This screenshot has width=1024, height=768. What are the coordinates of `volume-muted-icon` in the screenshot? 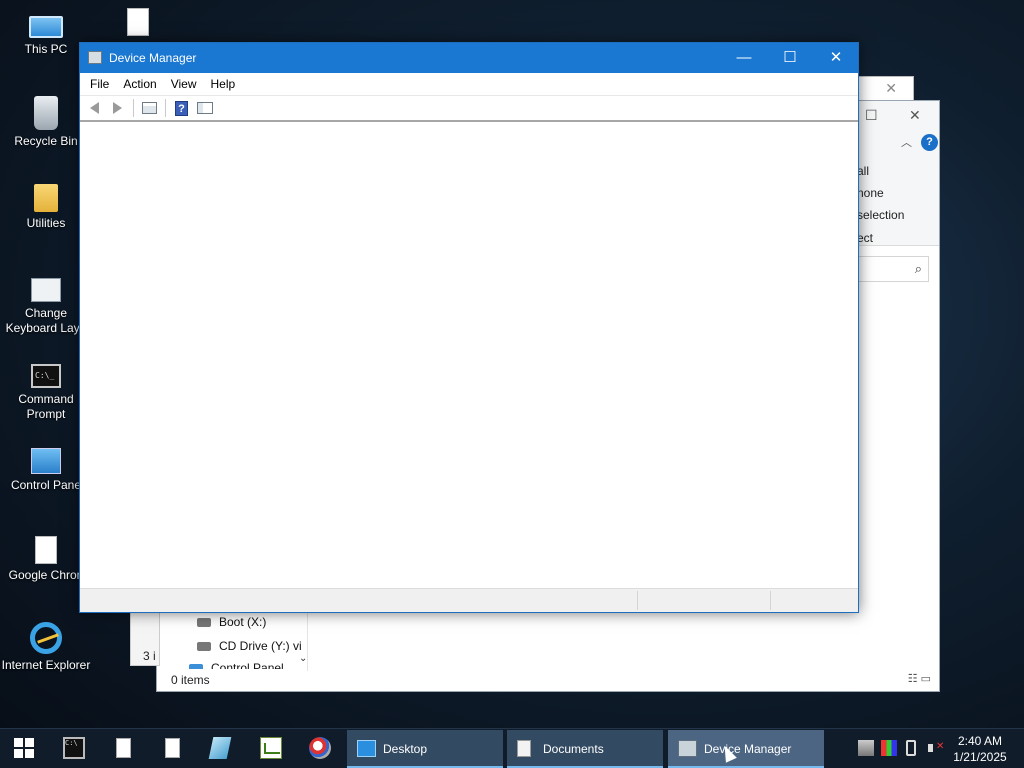 It's located at (936, 748).